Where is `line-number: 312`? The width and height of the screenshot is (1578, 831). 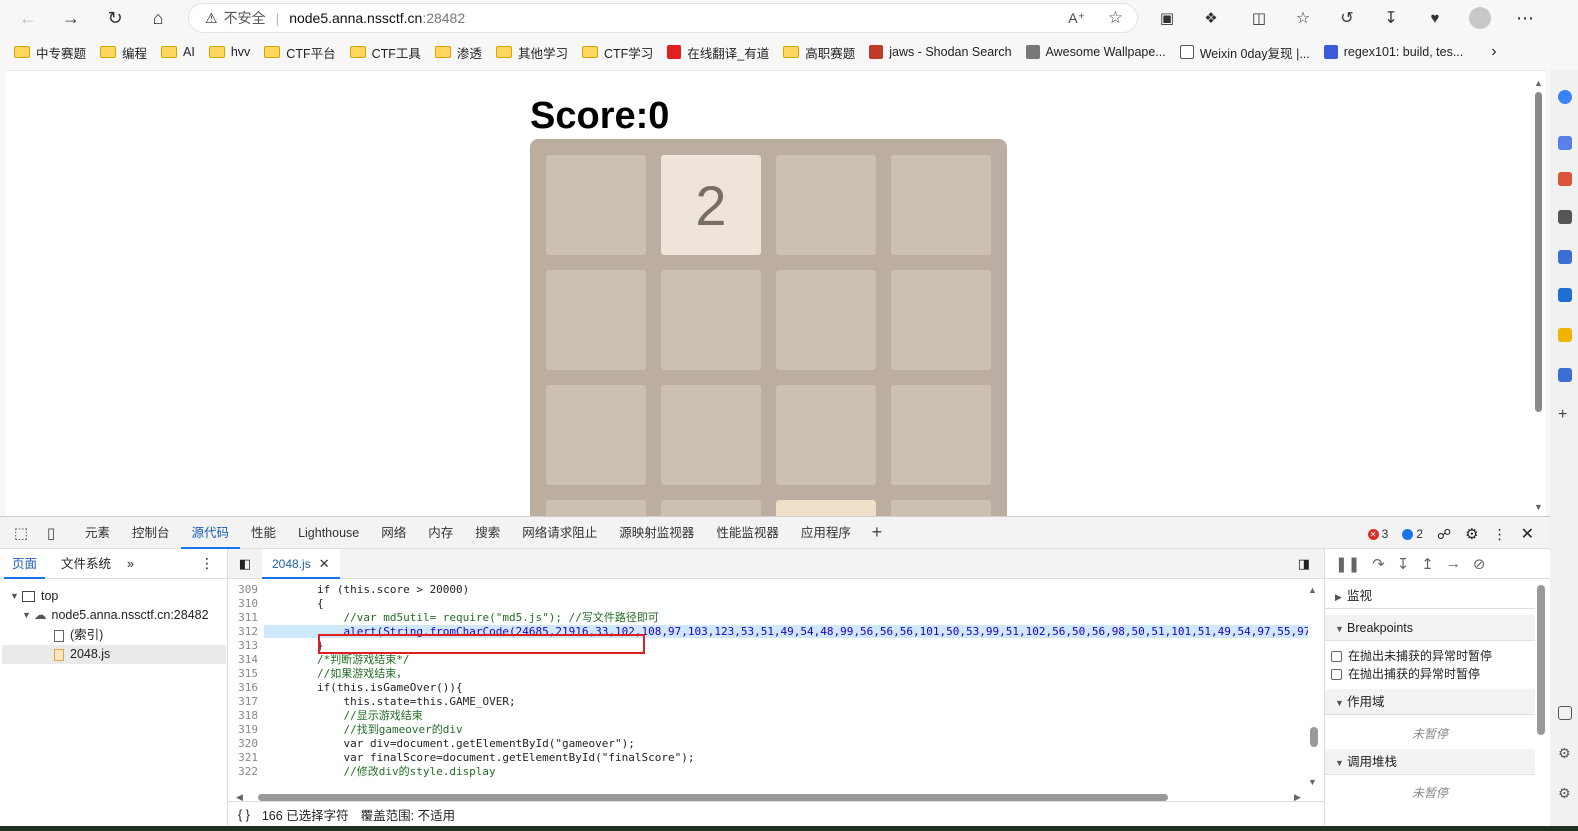
line-number: 312 is located at coordinates (246, 632).